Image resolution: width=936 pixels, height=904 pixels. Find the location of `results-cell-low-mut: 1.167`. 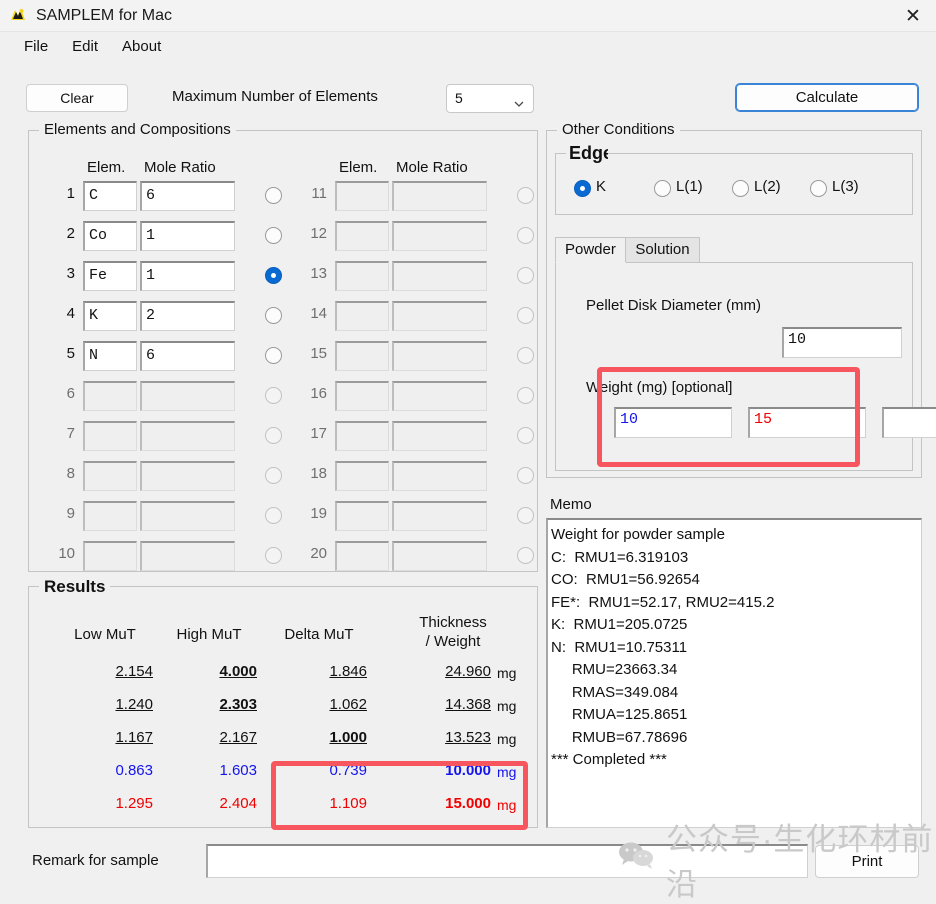

results-cell-low-mut: 1.167 is located at coordinates (134, 737).